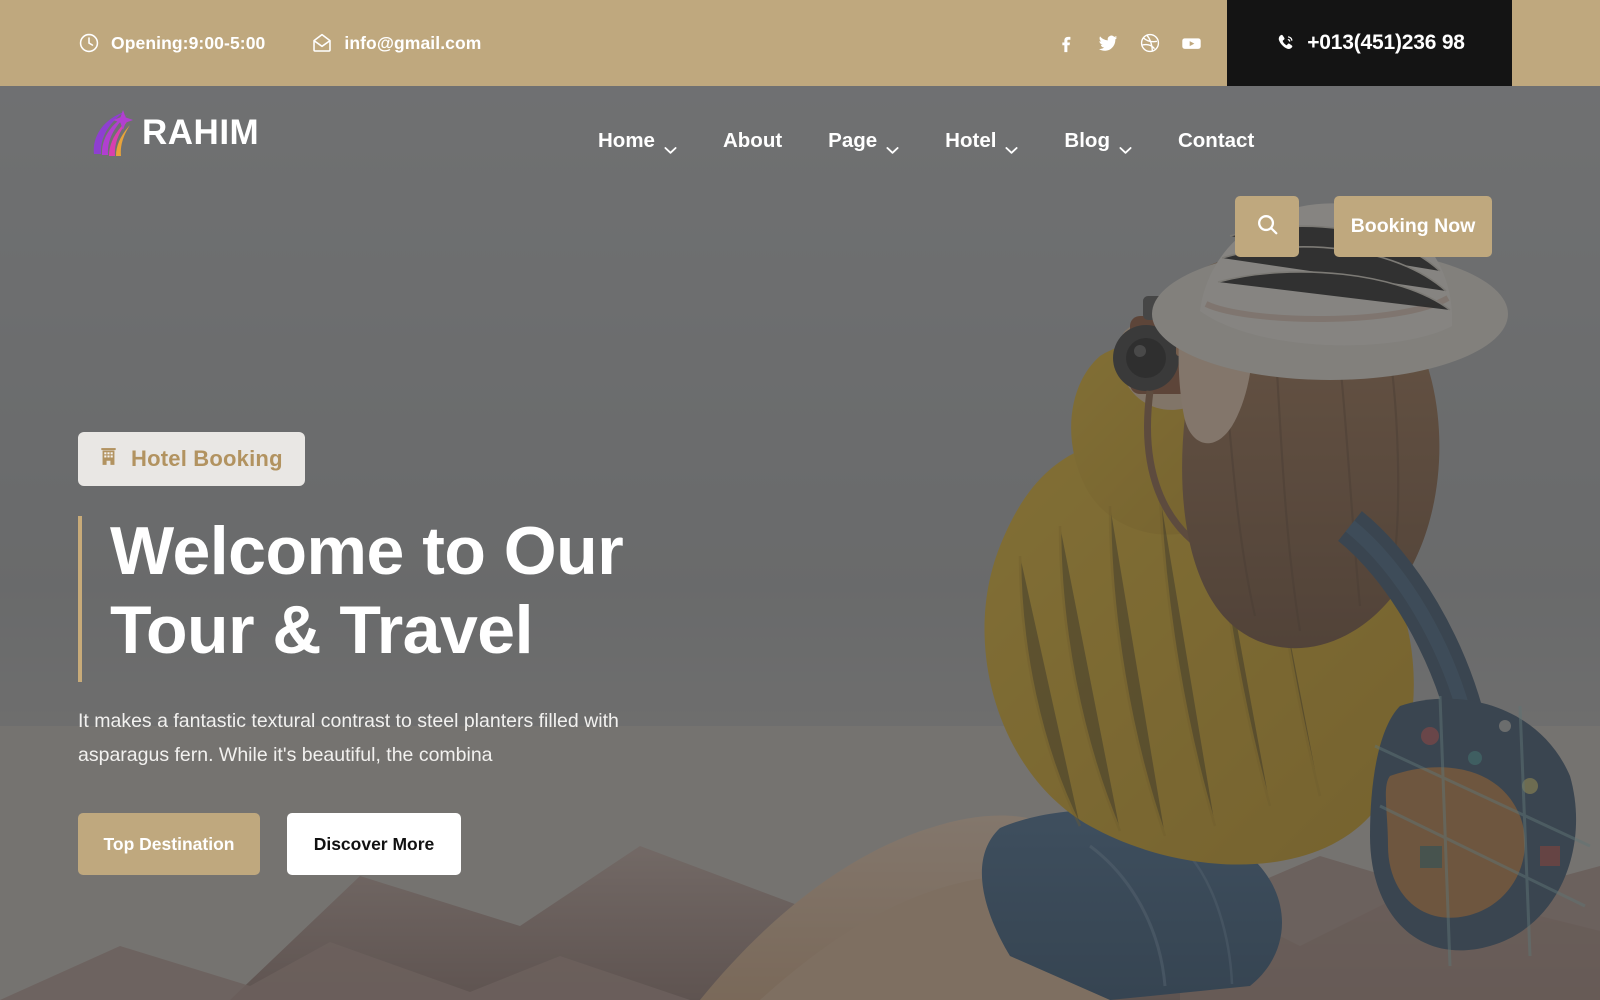  What do you see at coordinates (1191, 43) in the screenshot?
I see `youtube-icon` at bounding box center [1191, 43].